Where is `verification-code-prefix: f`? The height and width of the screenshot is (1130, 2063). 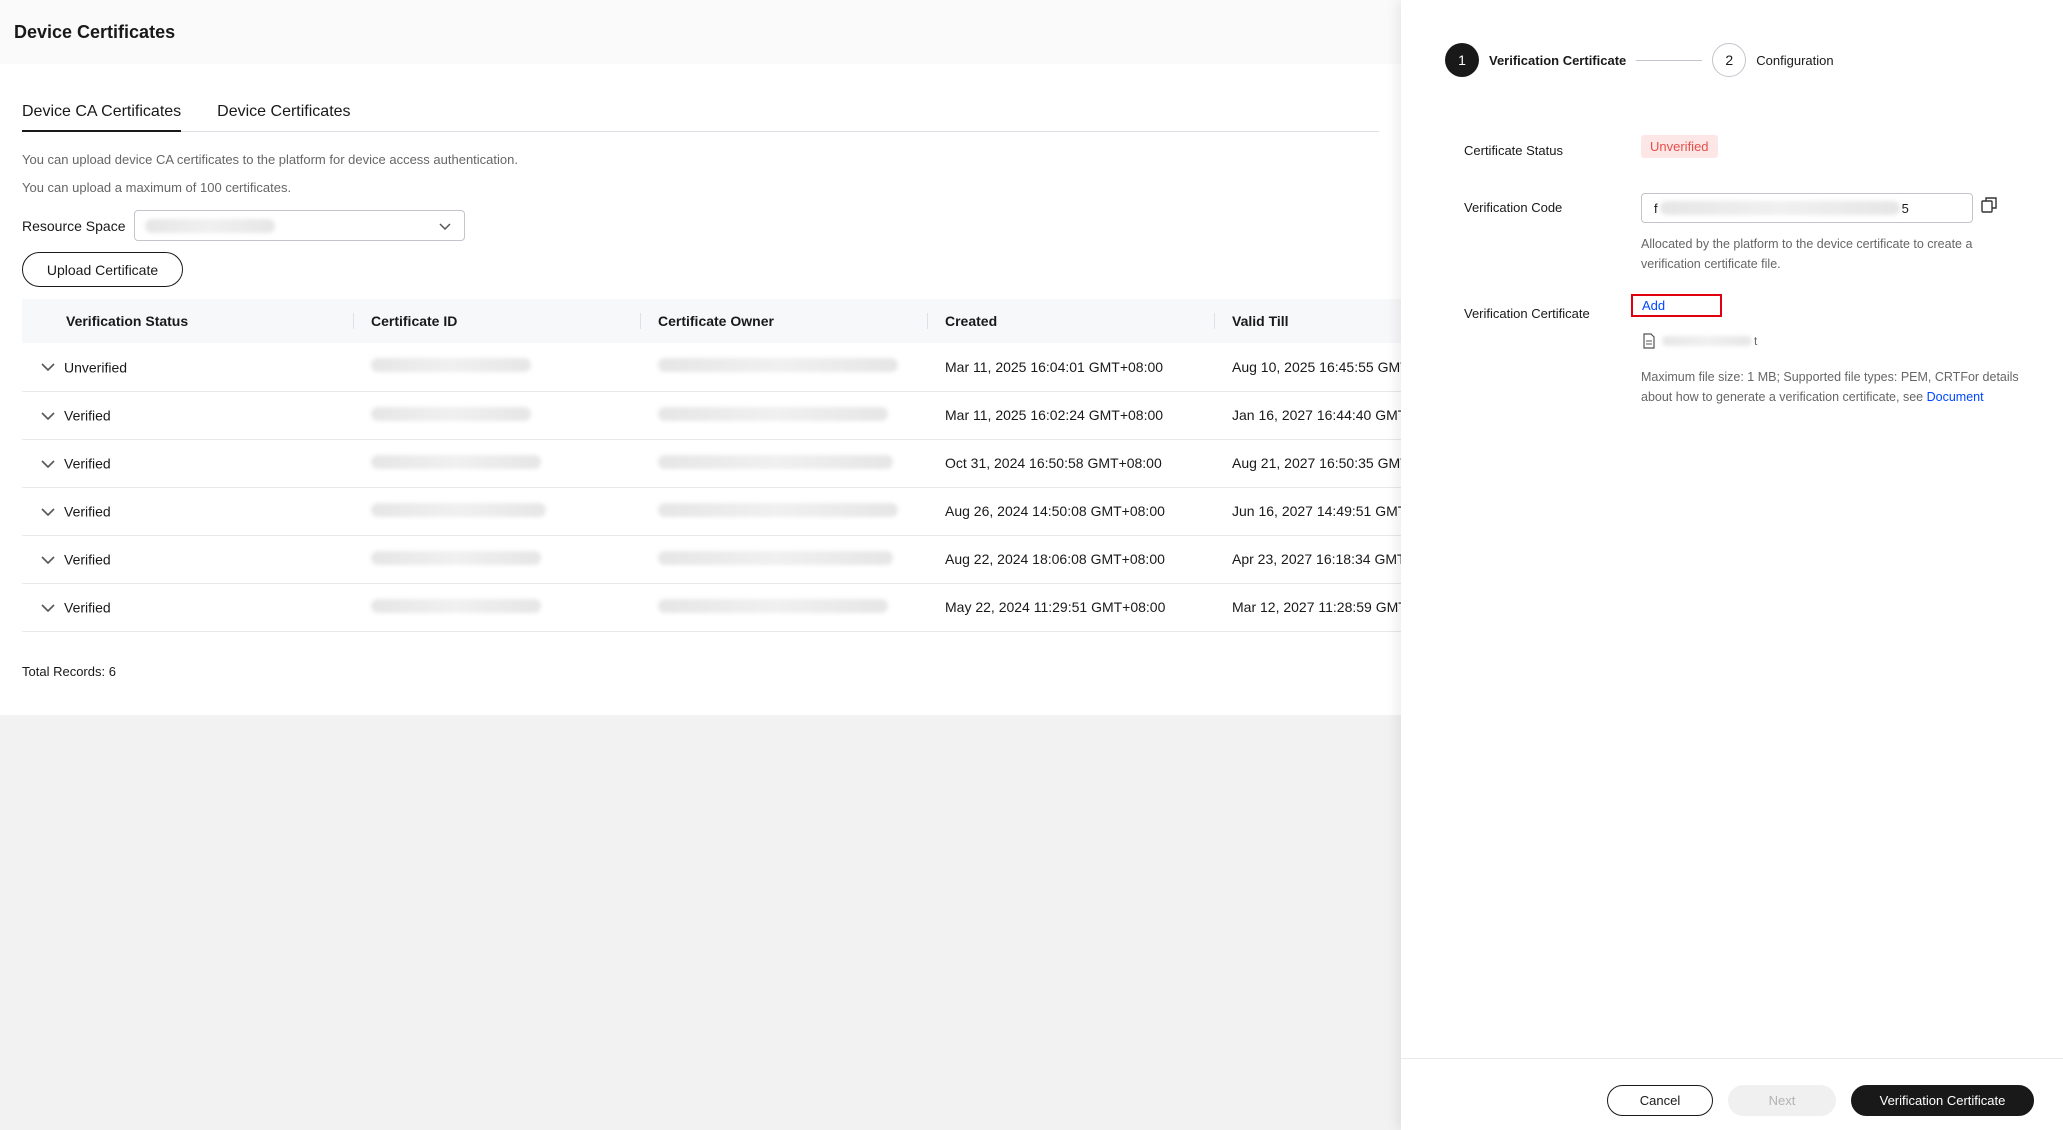
verification-code-prefix: f is located at coordinates (1656, 208).